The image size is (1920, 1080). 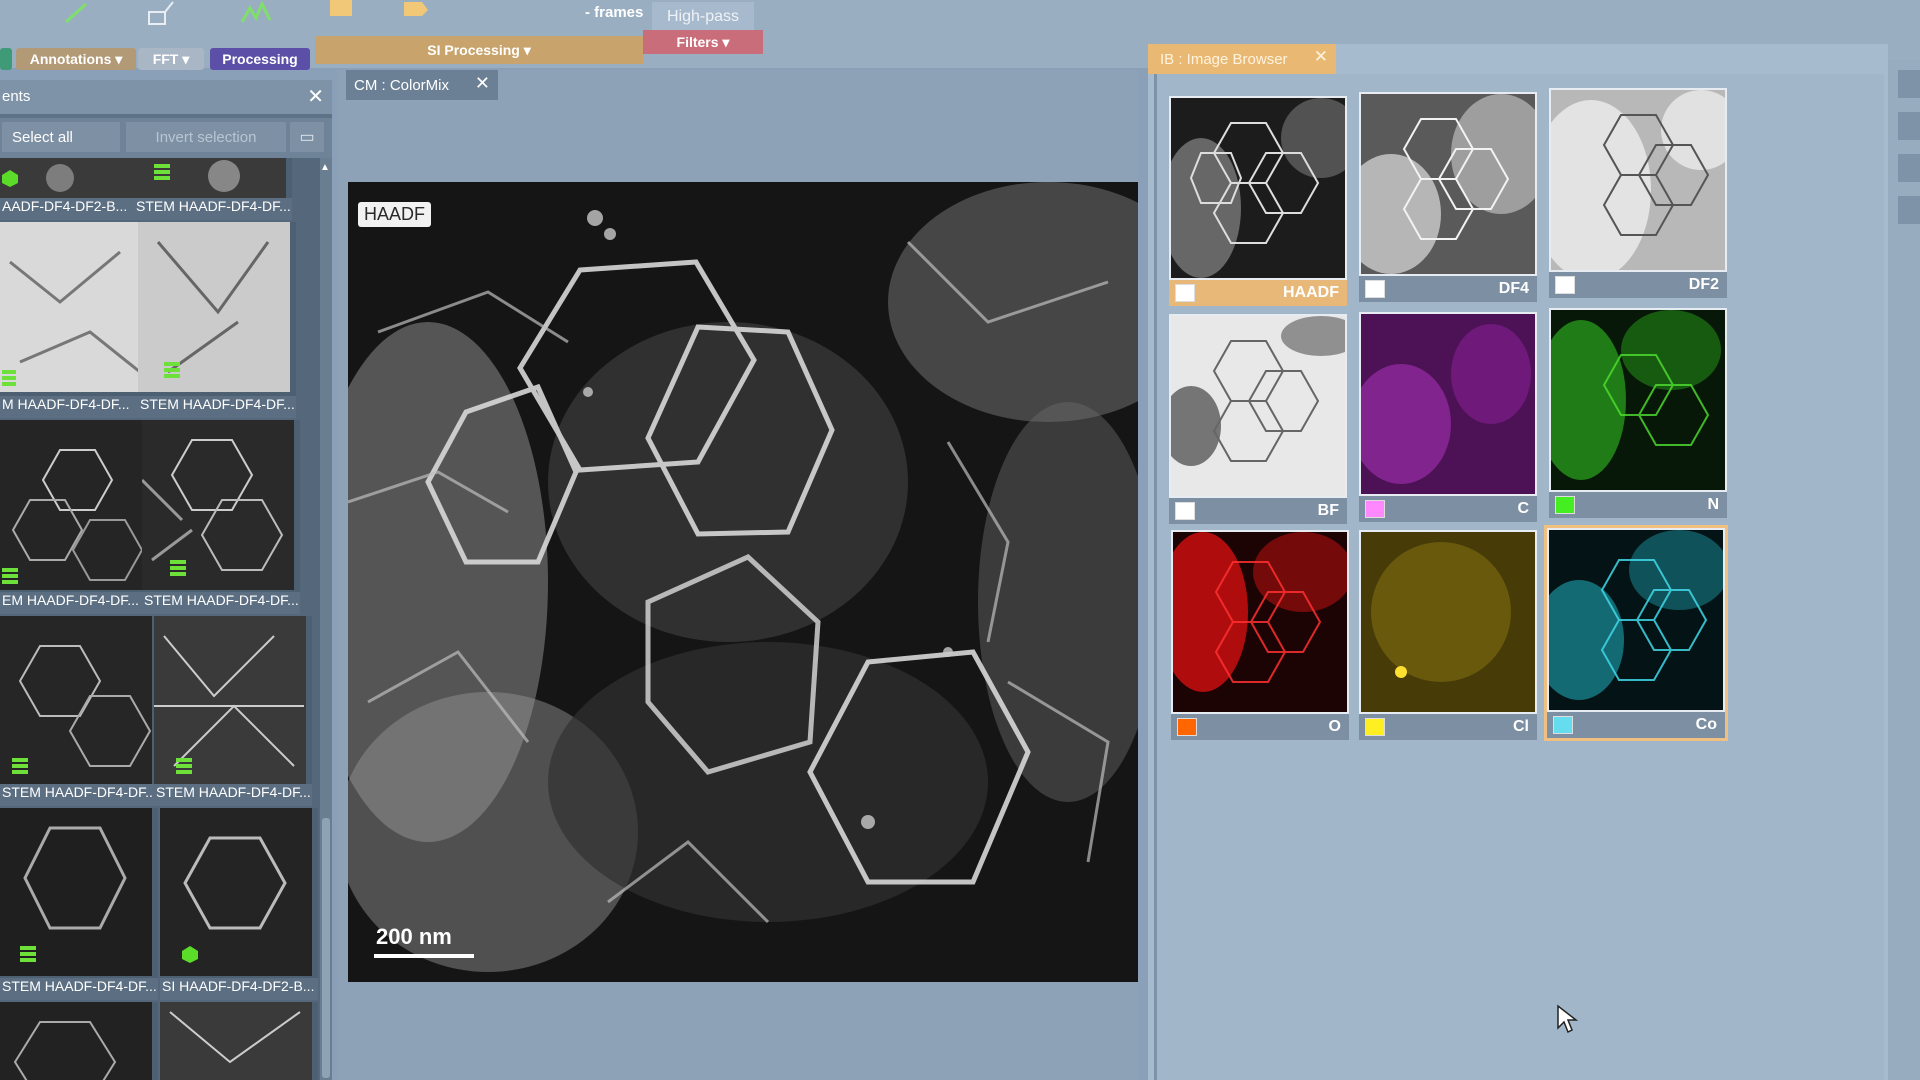 I want to click on selection-toolbar: Select all Invert selection ▭, so click(x=166, y=138).